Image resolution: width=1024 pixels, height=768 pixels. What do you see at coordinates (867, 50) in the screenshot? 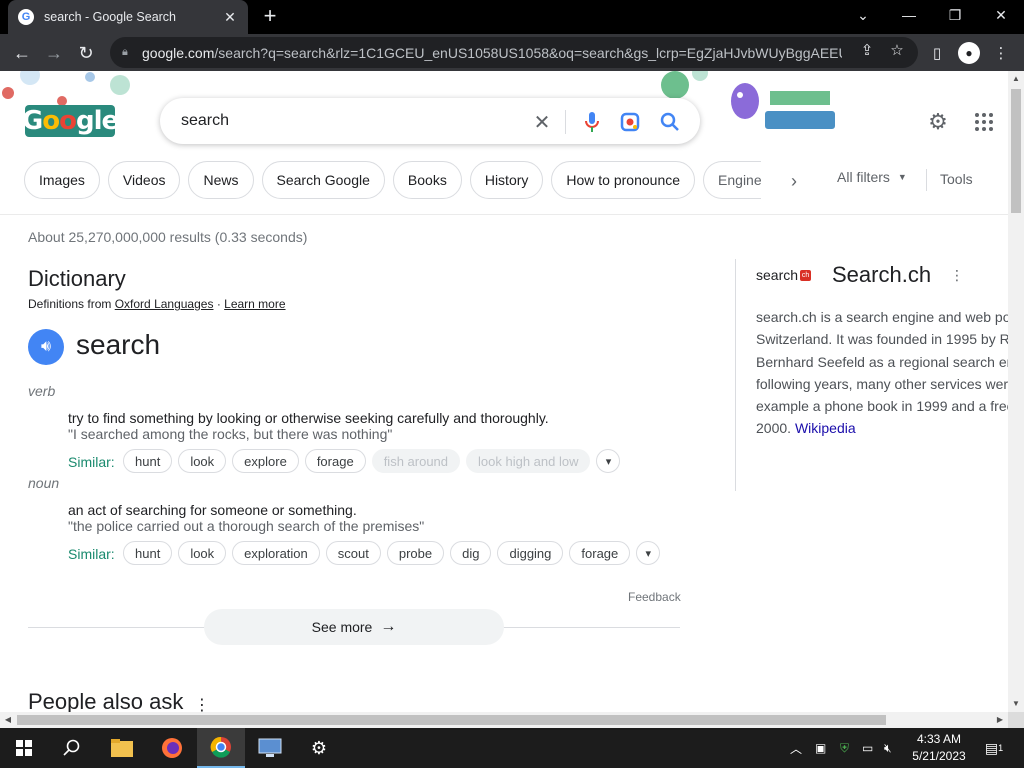
I see `share-icon: ⇪` at bounding box center [867, 50].